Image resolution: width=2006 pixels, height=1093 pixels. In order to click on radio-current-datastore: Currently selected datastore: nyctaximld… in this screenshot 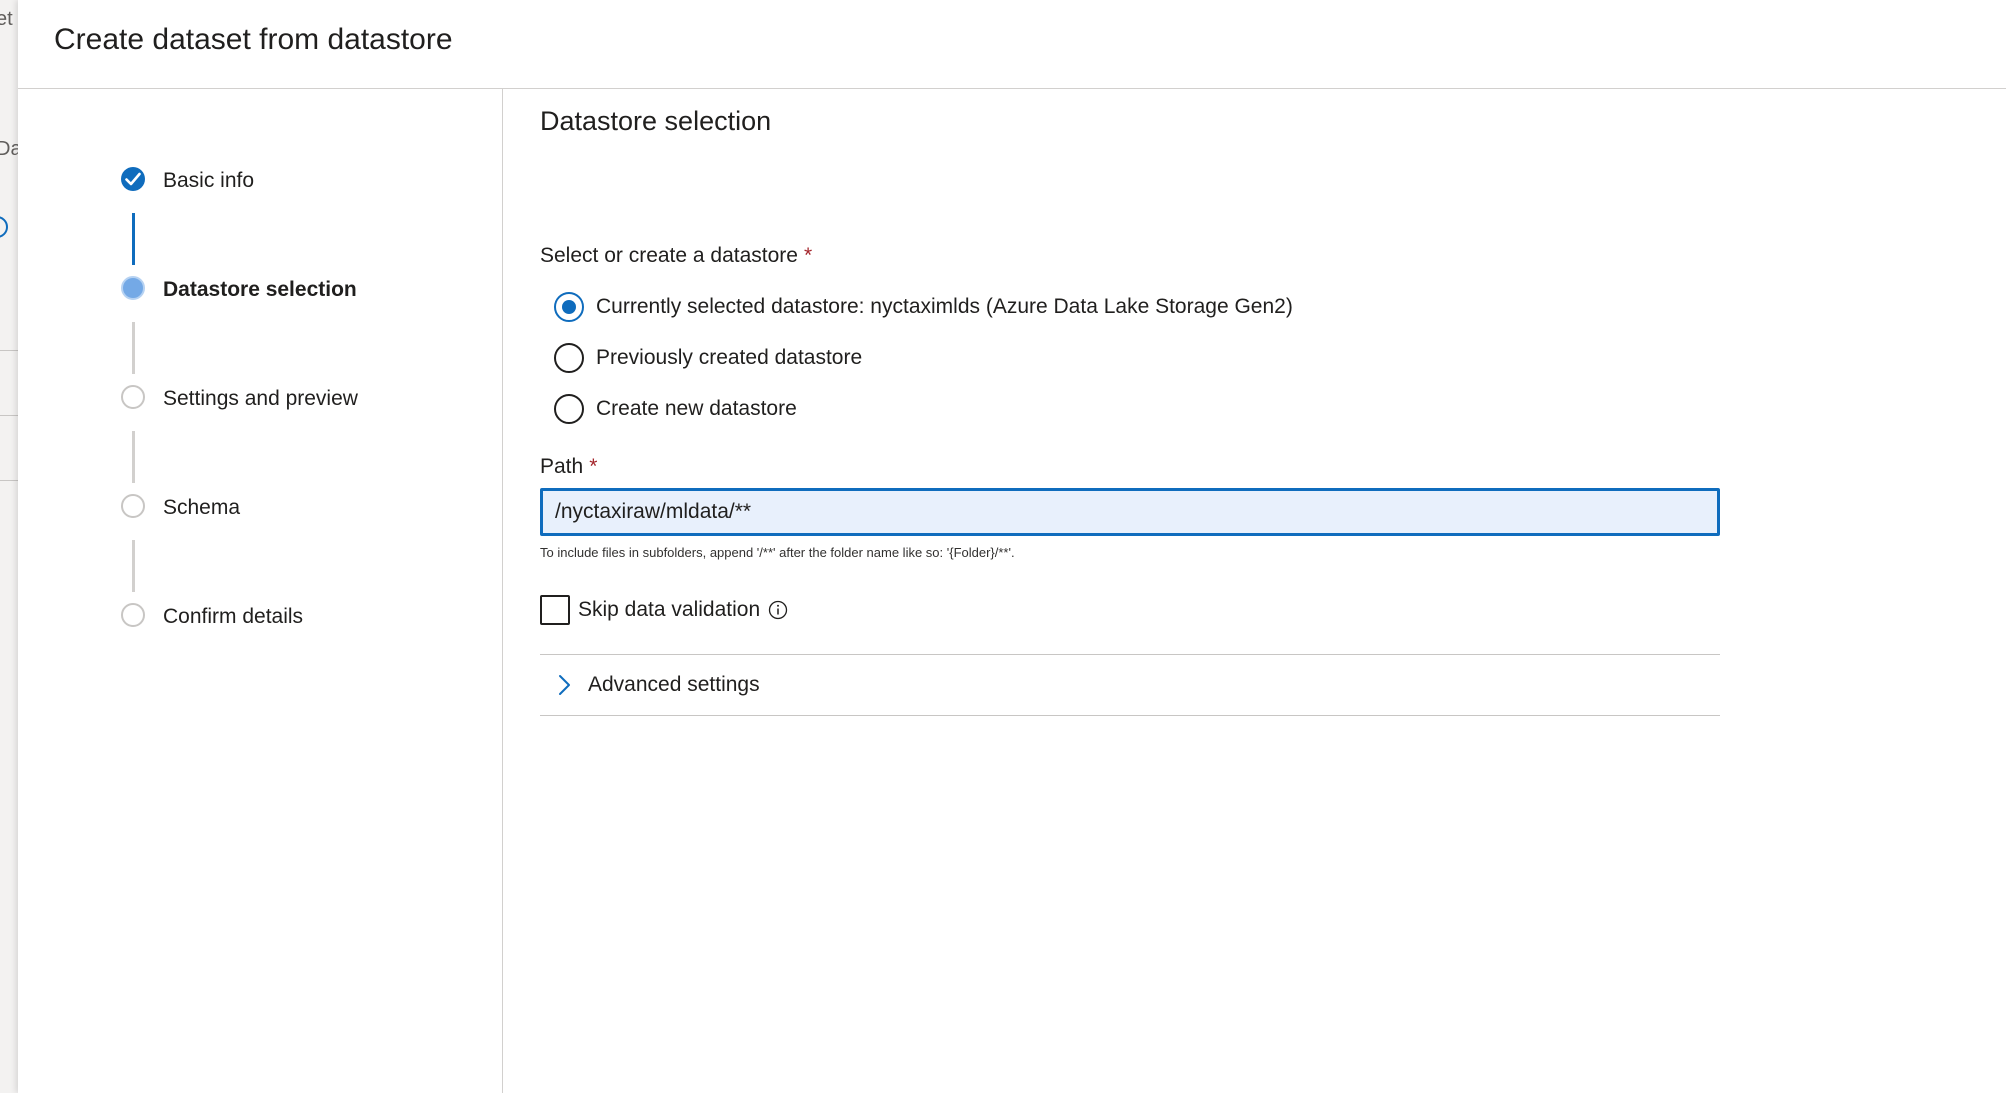, I will do `click(923, 307)`.